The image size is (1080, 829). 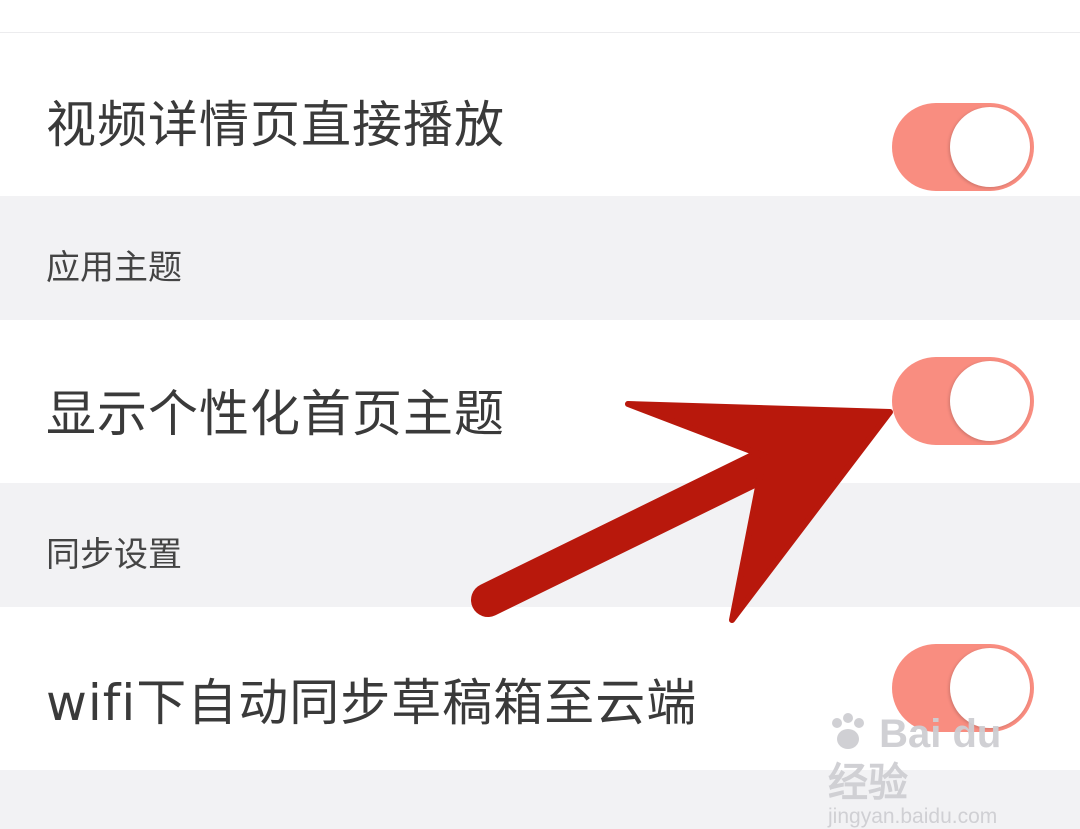 I want to click on paw-icon, so click(x=848, y=736).